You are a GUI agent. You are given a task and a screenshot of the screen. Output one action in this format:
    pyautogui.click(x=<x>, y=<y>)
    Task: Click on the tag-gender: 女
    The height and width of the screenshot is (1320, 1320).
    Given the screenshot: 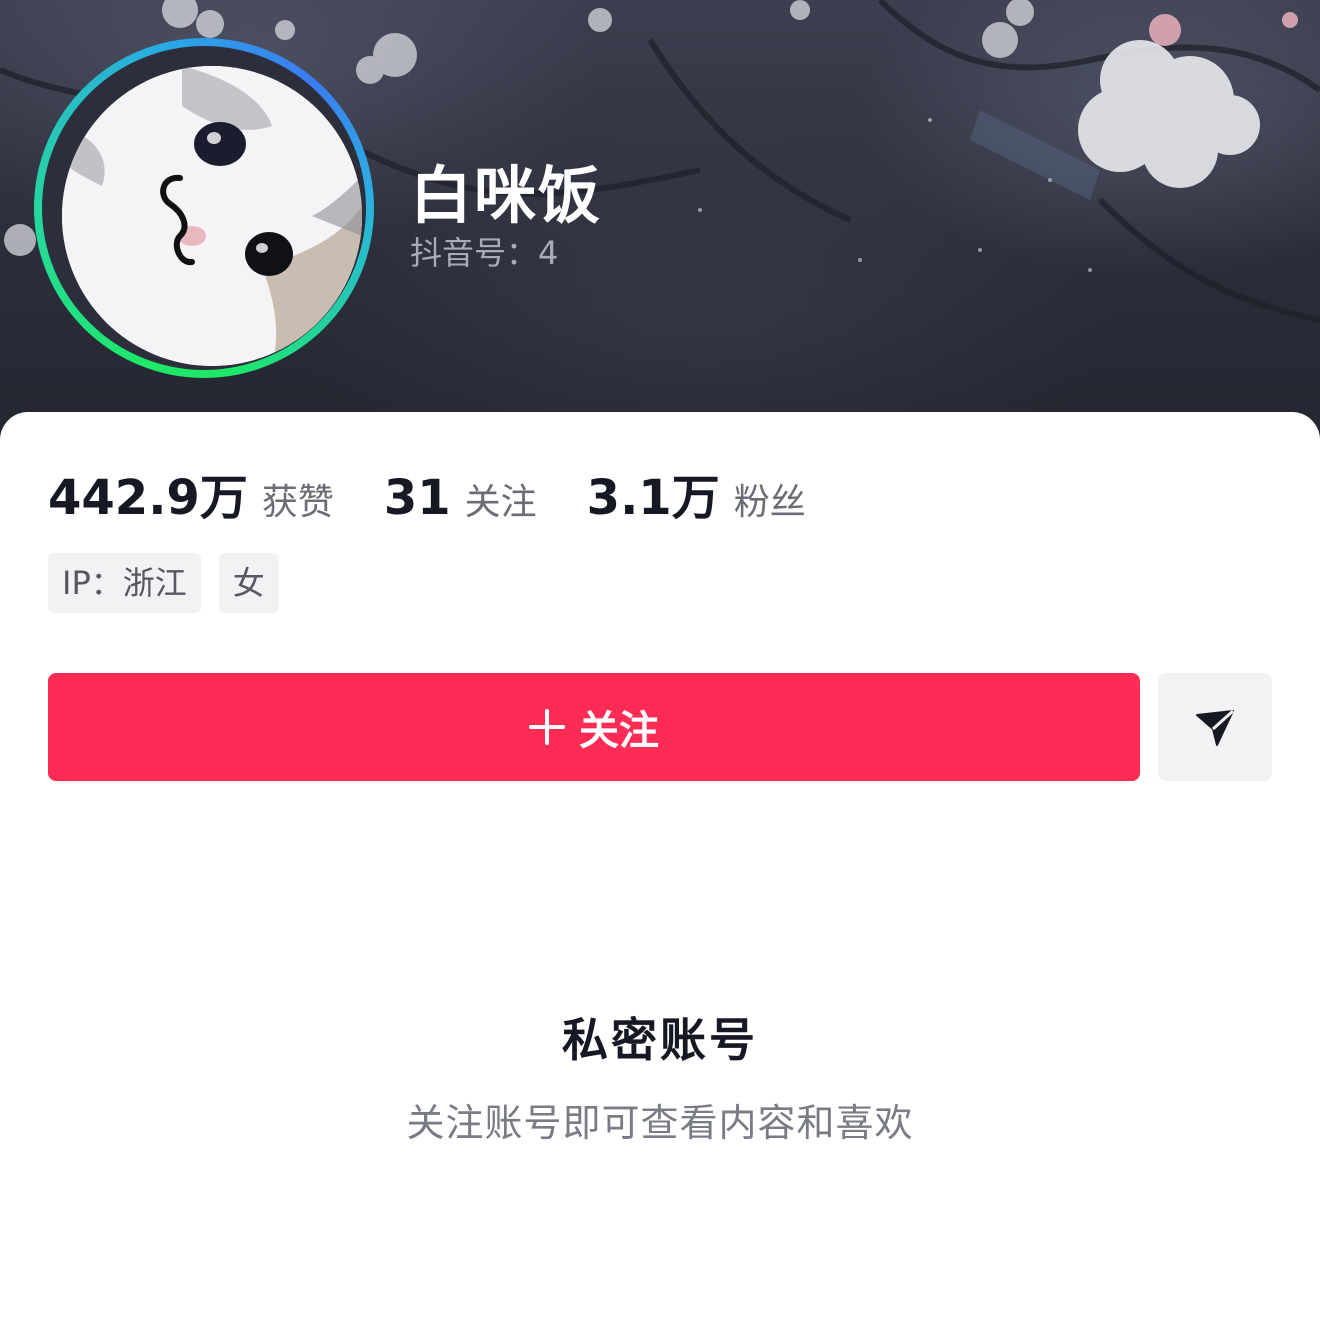 What is the action you would take?
    pyautogui.click(x=248, y=583)
    